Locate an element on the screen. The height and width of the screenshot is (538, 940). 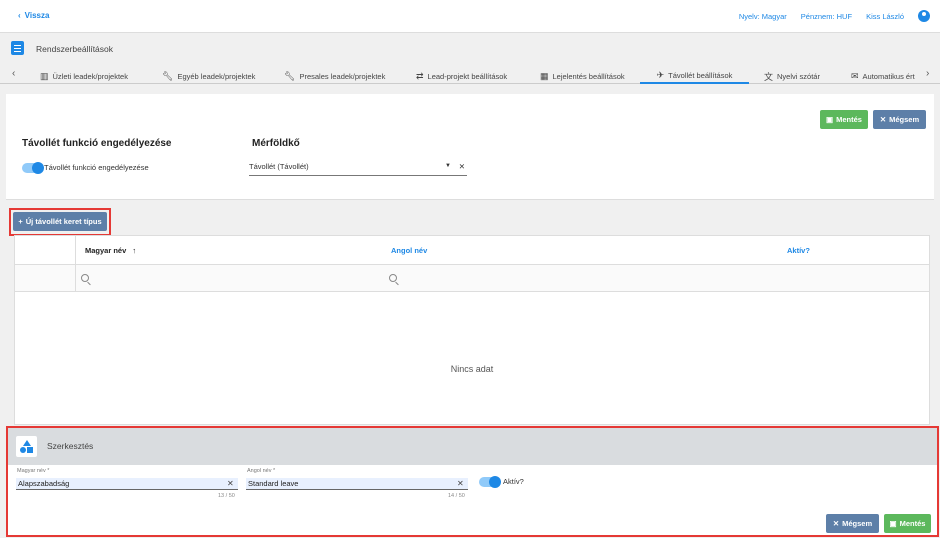
english-name-label: Angol név * is located at coordinates (261, 471).